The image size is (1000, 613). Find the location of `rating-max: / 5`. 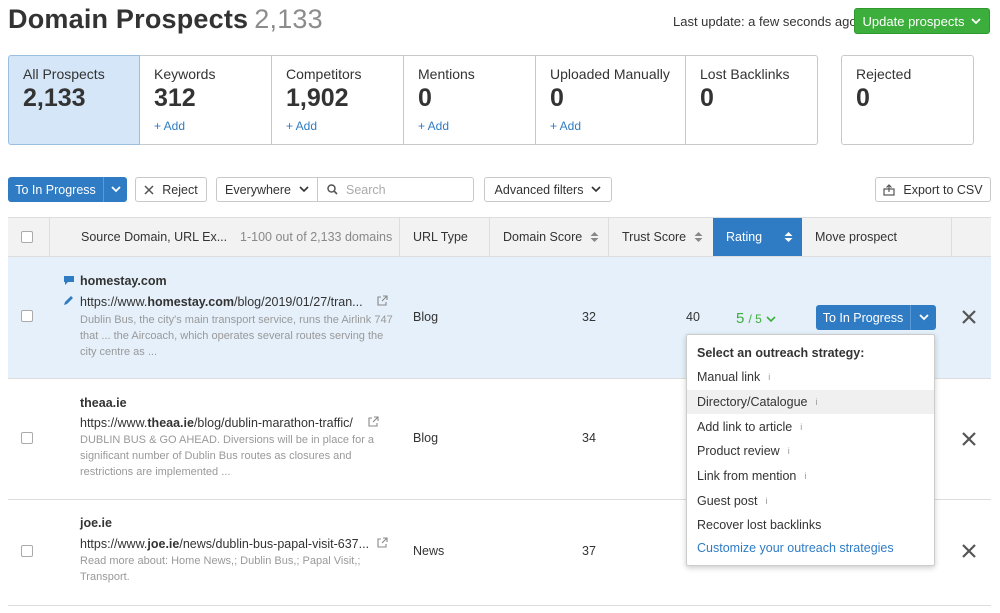

rating-max: / 5 is located at coordinates (755, 319).